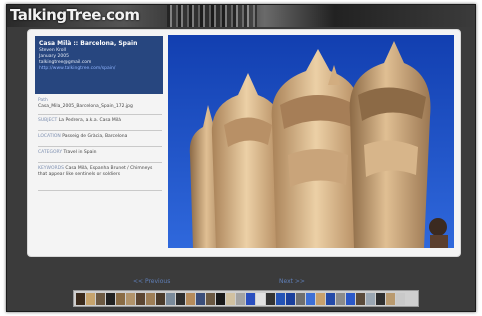  What do you see at coordinates (75, 15) in the screenshot?
I see `site-logo: TalkingTree.com` at bounding box center [75, 15].